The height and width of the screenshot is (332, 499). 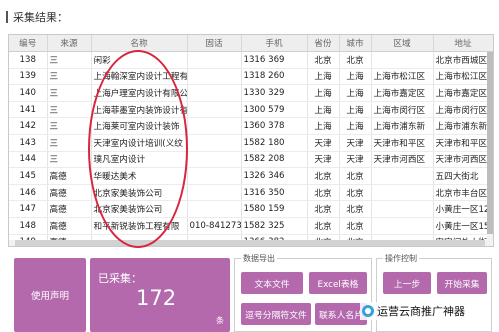 I want to click on col-header-district: 区域, so click(x=402, y=43).